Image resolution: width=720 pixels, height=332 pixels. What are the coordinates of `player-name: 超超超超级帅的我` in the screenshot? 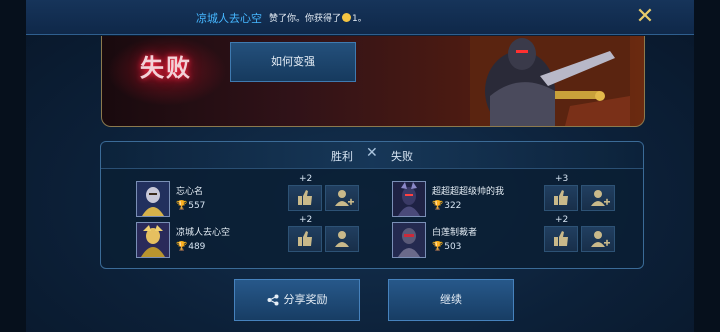 It's located at (468, 192).